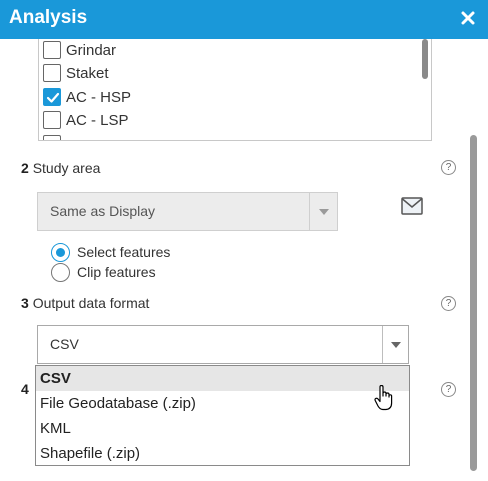 Image resolution: width=488 pixels, height=481 pixels. What do you see at coordinates (223, 344) in the screenshot?
I see `output-format-select: CSV` at bounding box center [223, 344].